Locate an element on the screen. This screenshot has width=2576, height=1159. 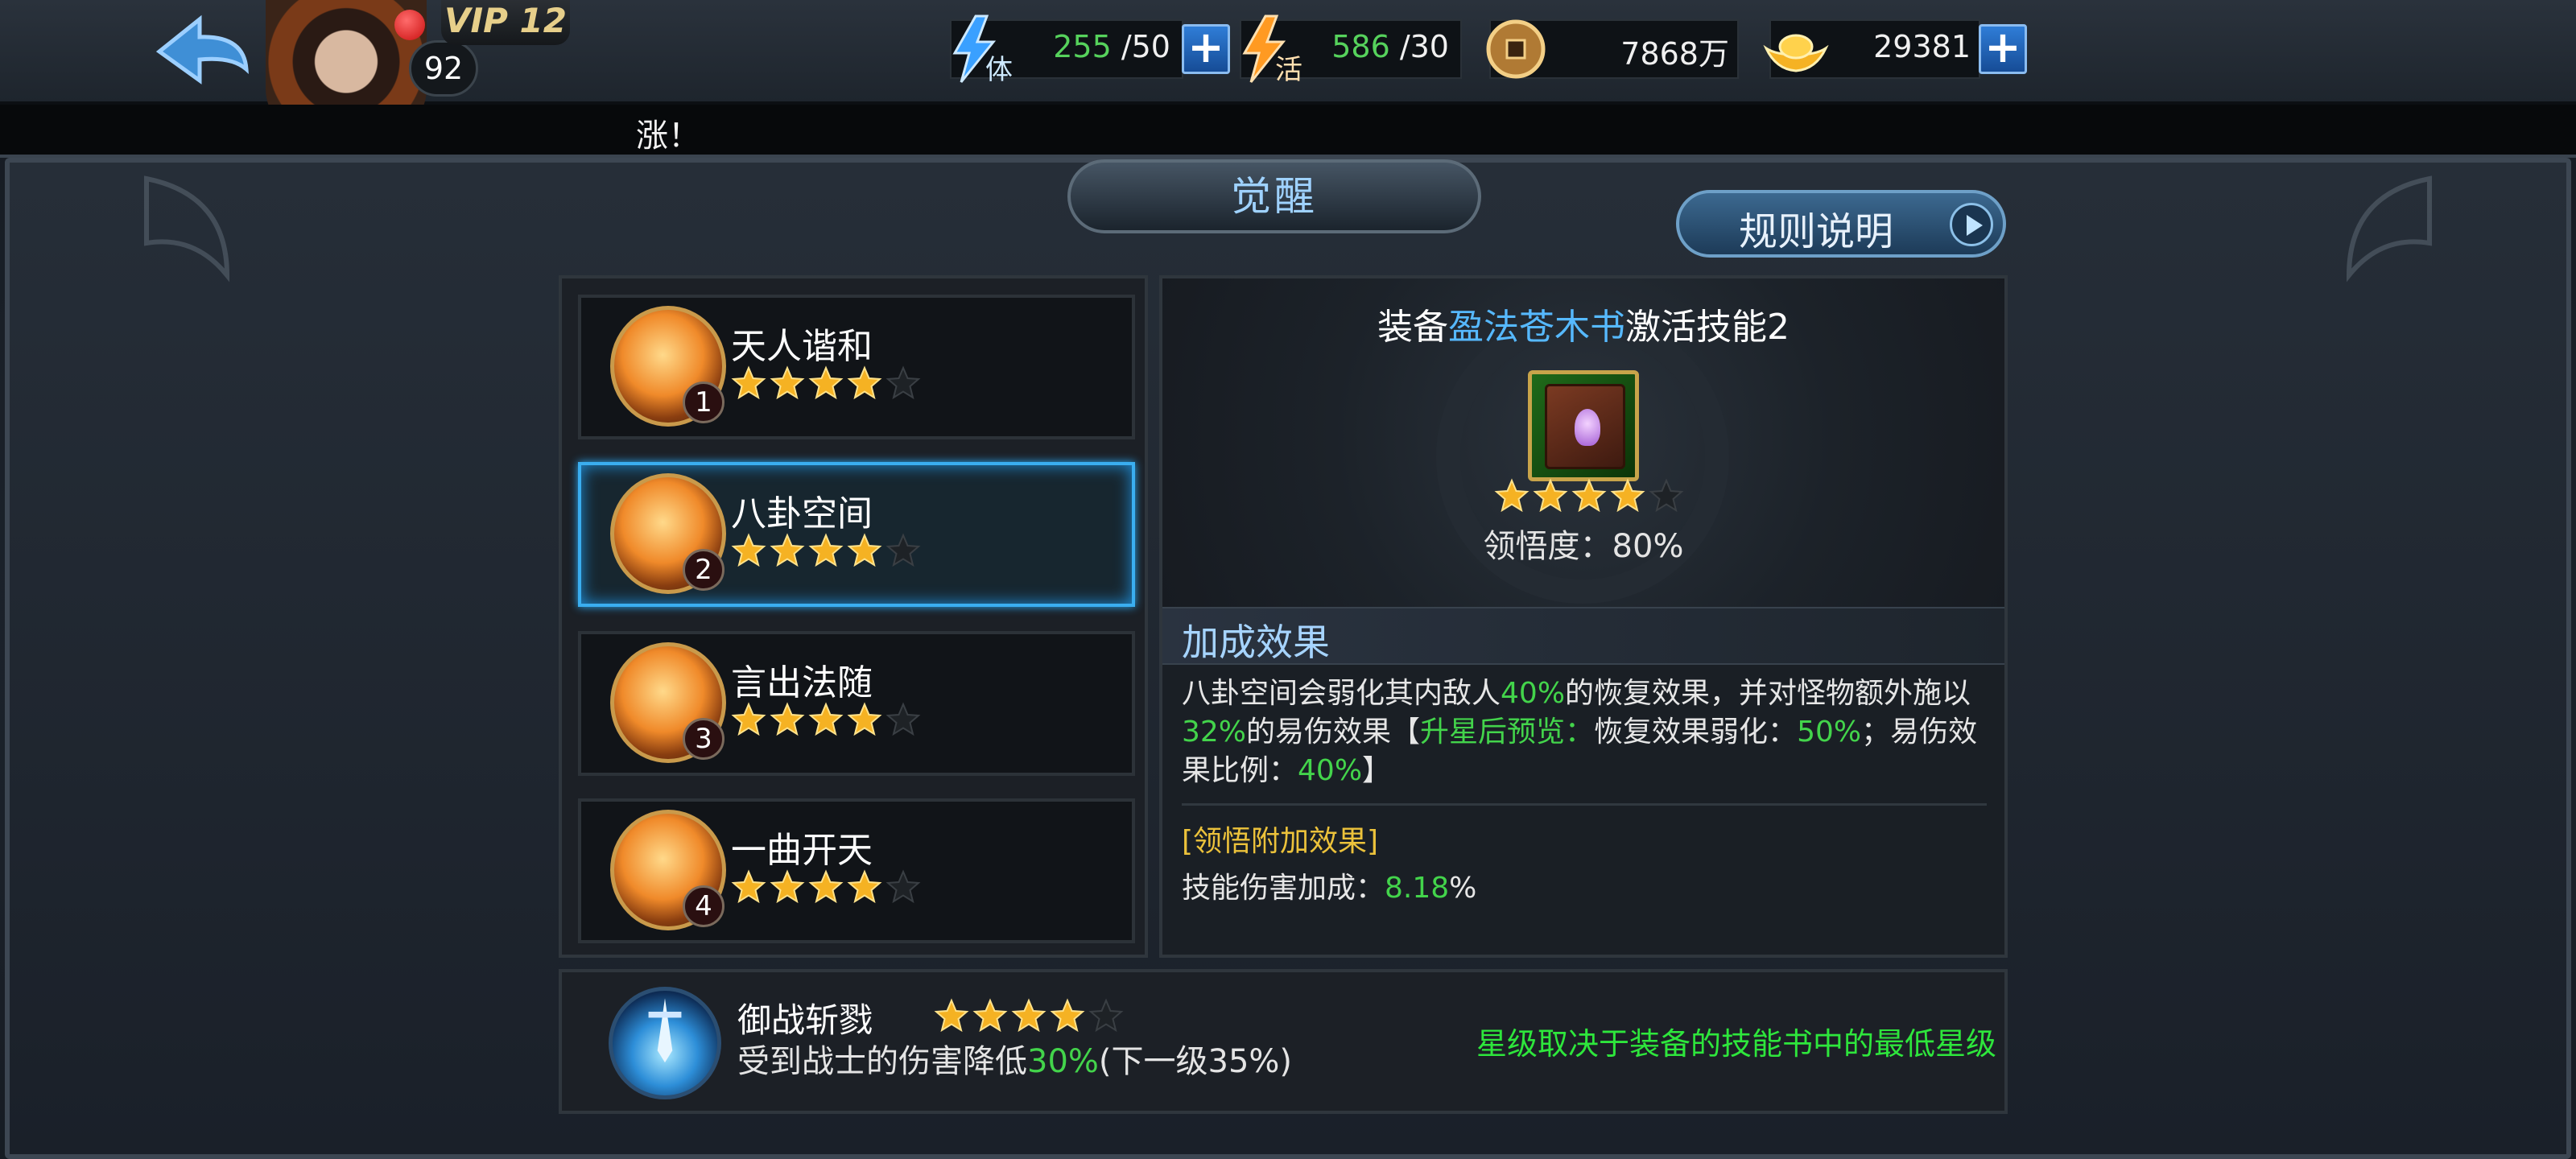
skill-item-2: 2 八卦空间 is located at coordinates (856, 534).